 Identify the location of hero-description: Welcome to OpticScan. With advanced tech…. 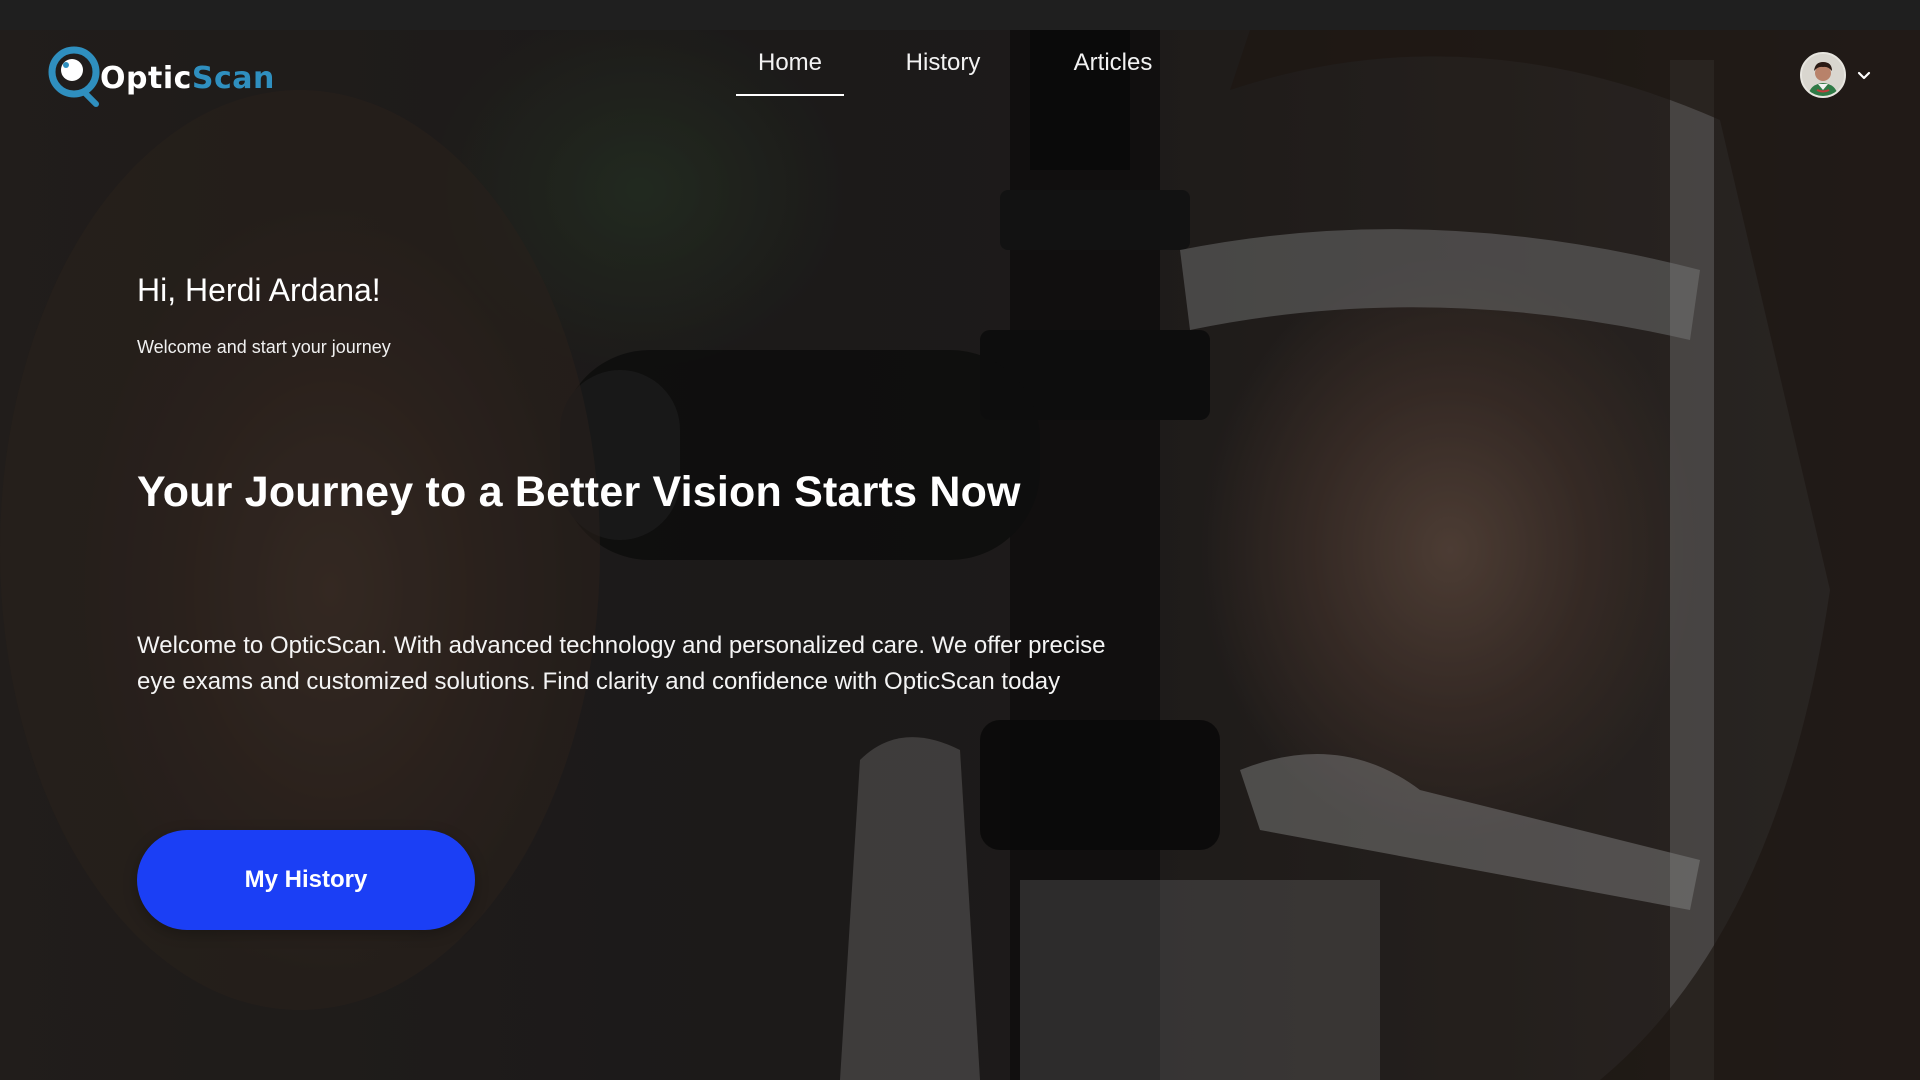
(621, 663).